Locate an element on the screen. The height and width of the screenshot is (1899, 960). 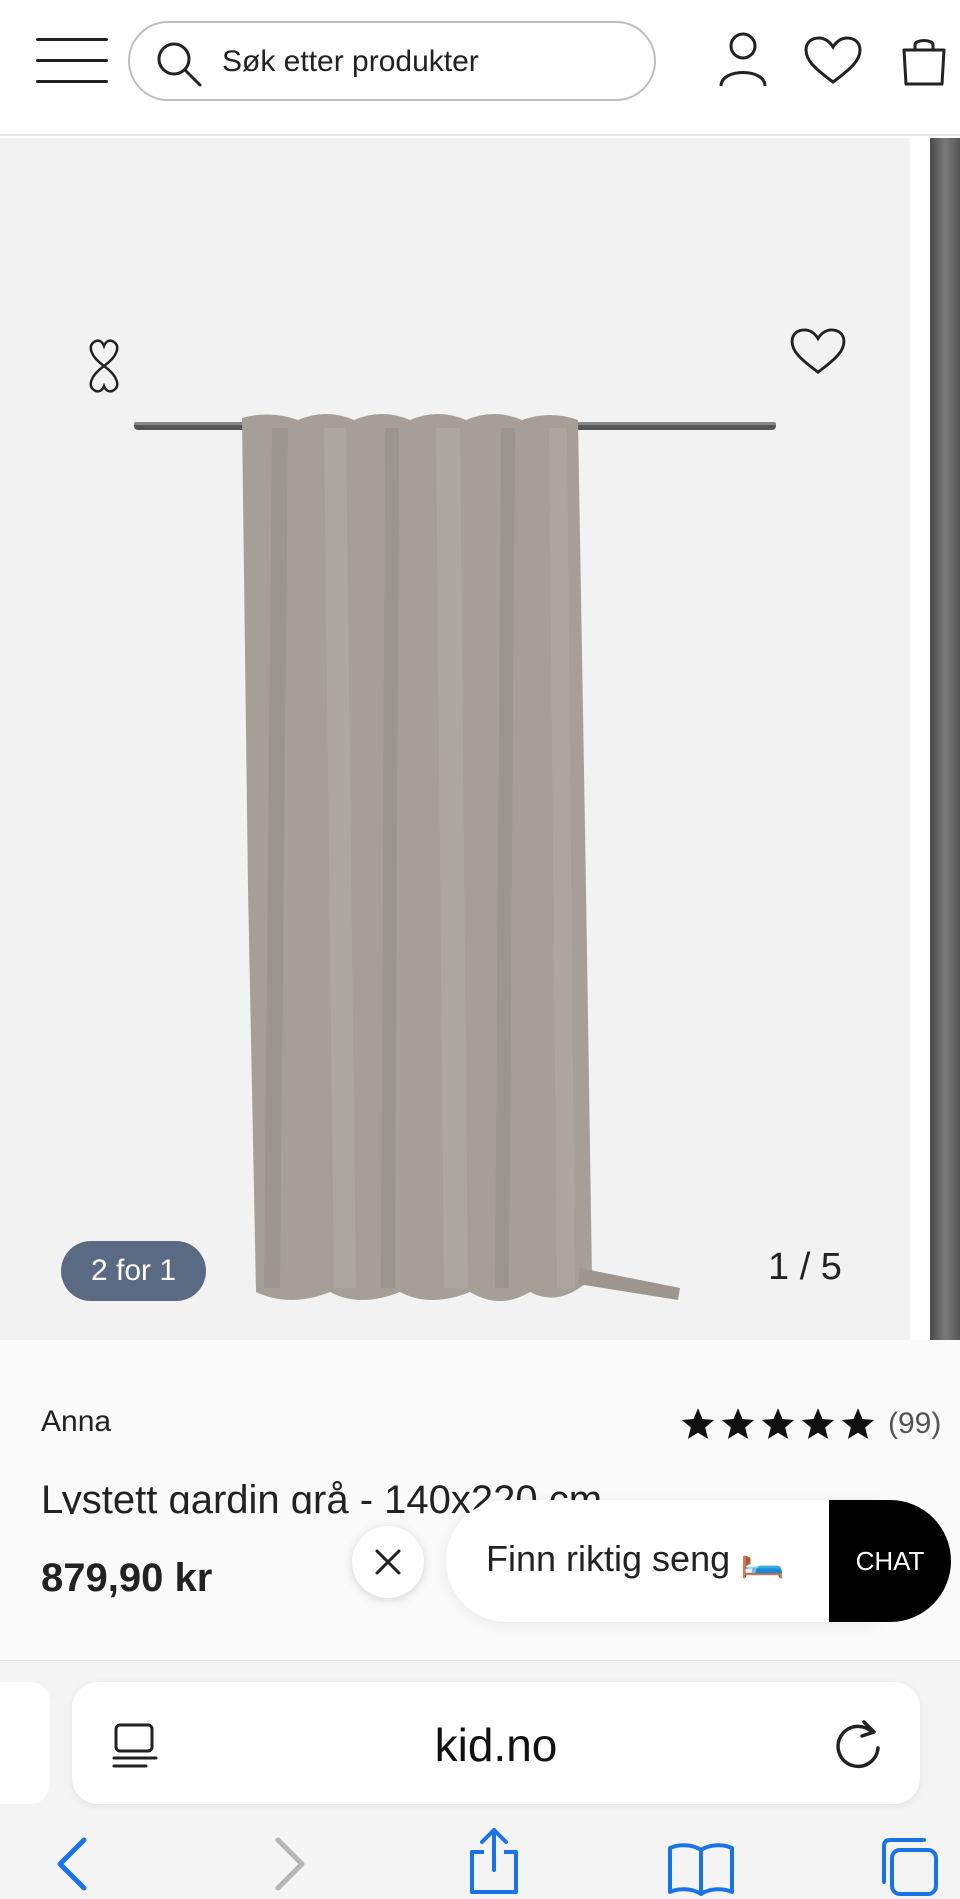
search-input is located at coordinates (427, 62).